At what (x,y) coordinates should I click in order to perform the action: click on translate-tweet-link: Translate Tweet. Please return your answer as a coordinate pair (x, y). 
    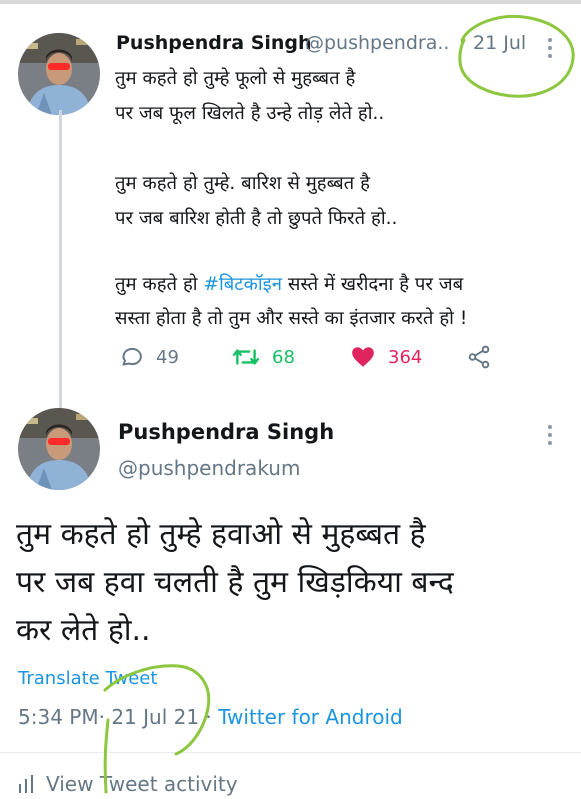
    Looking at the image, I should click on (87, 678).